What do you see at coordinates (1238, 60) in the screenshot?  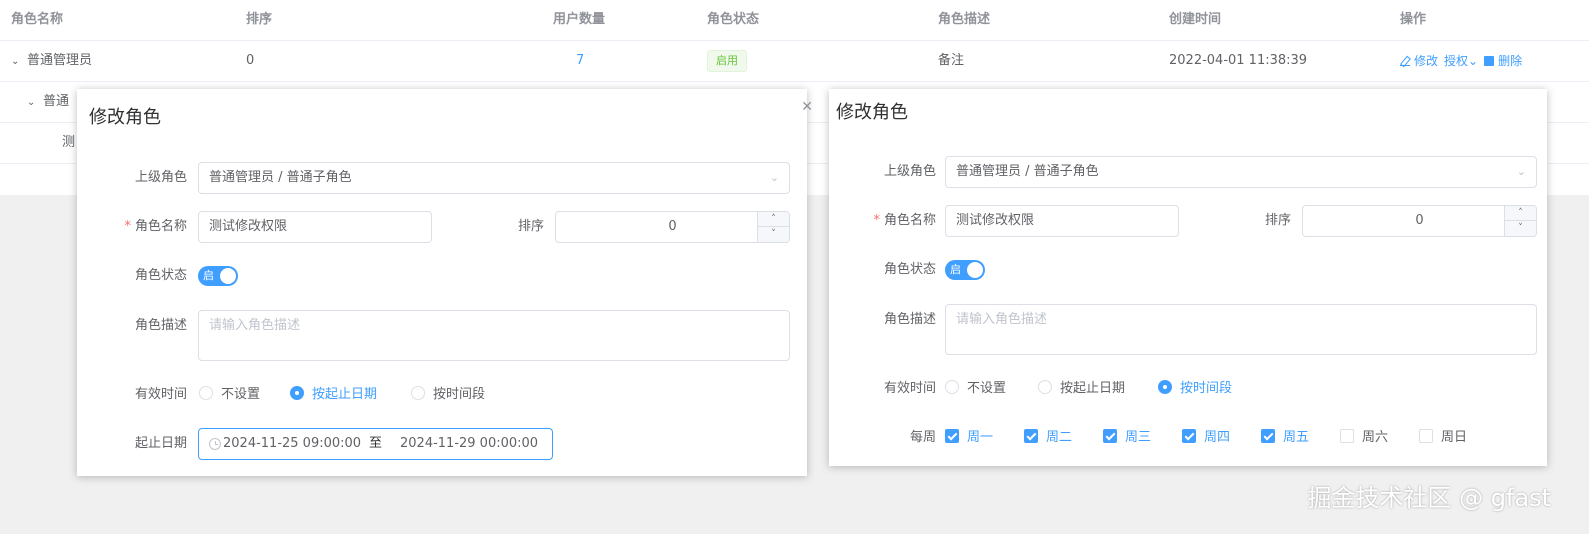 I see `role-created-time: 2022-04-01 11:38:39` at bounding box center [1238, 60].